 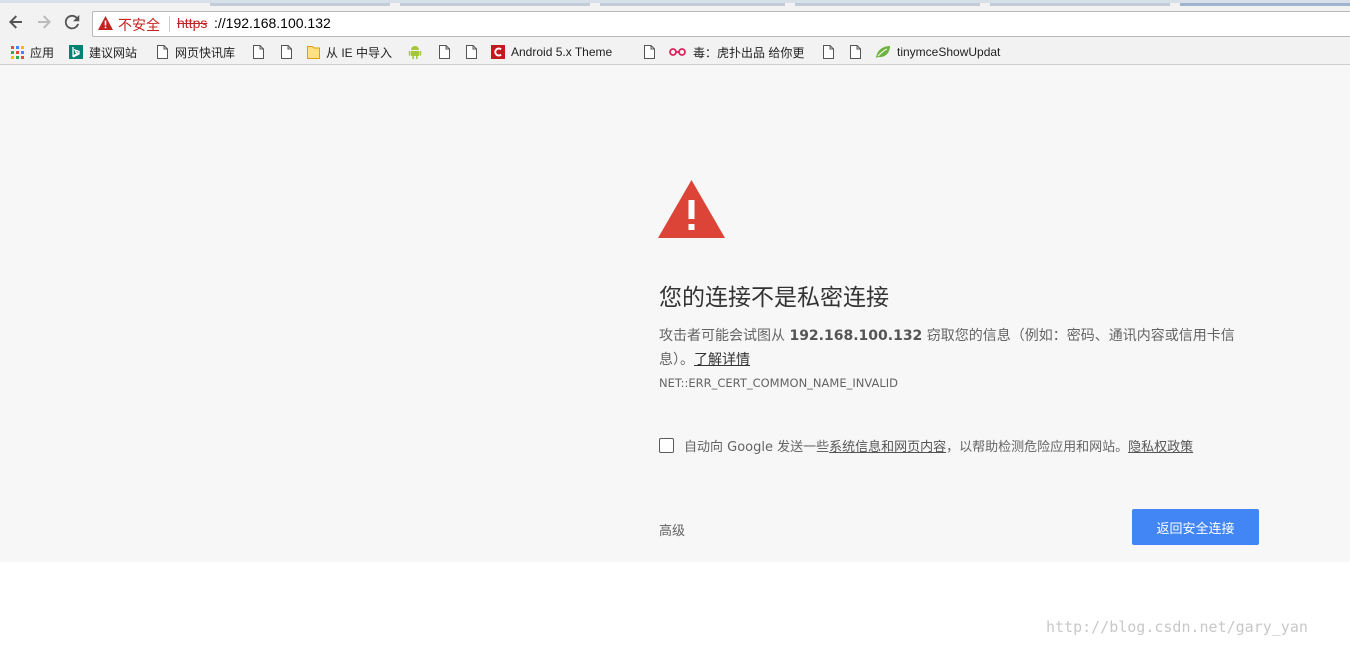 I want to click on page-title: 您的连接不是私密连接, so click(x=774, y=298).